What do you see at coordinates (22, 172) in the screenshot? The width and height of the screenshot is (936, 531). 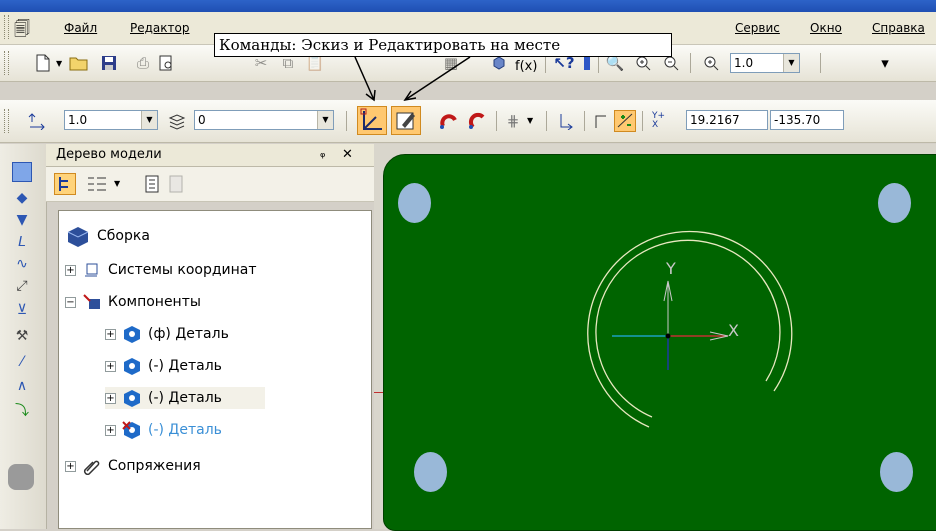 I see `assembly-tools-icon` at bounding box center [22, 172].